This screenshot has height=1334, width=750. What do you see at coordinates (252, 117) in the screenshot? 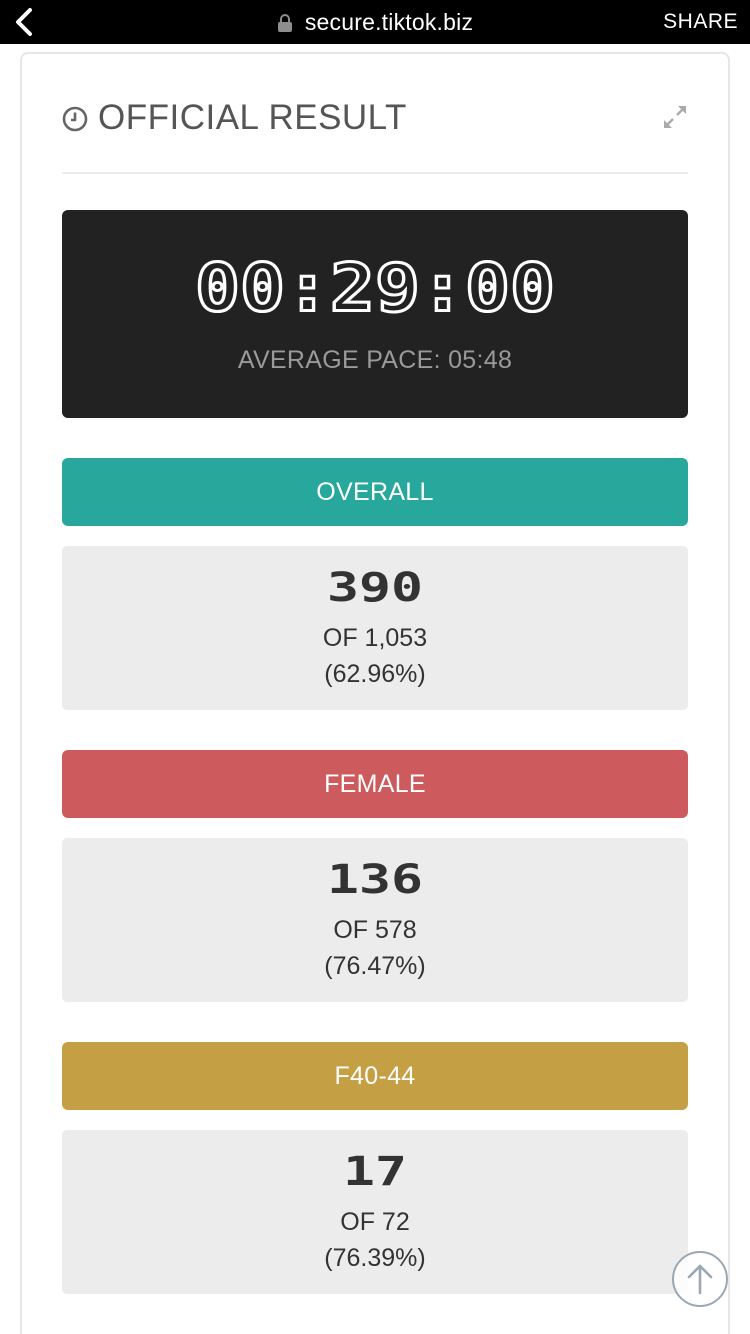
I see `page-title: OFFICIAL RESULT` at bounding box center [252, 117].